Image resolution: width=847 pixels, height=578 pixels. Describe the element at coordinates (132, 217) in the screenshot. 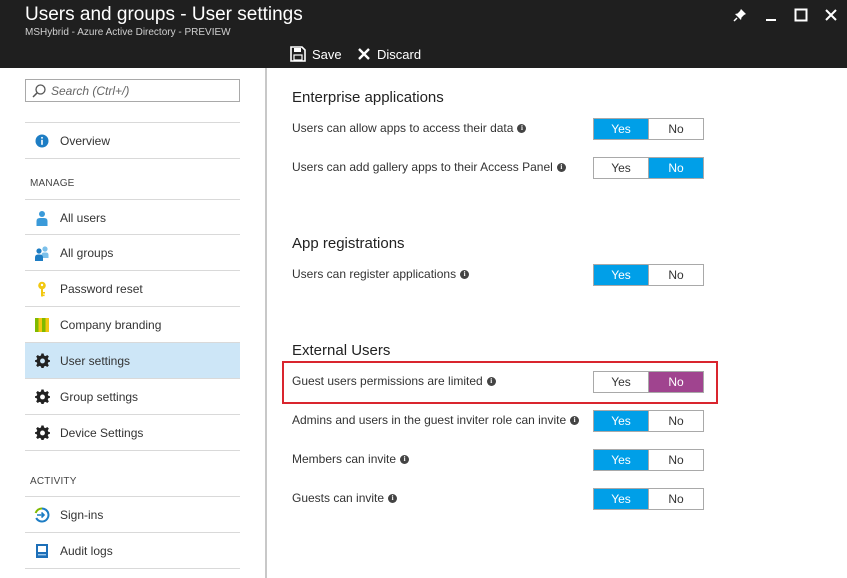

I see `nav-item-all-users: All users` at that location.